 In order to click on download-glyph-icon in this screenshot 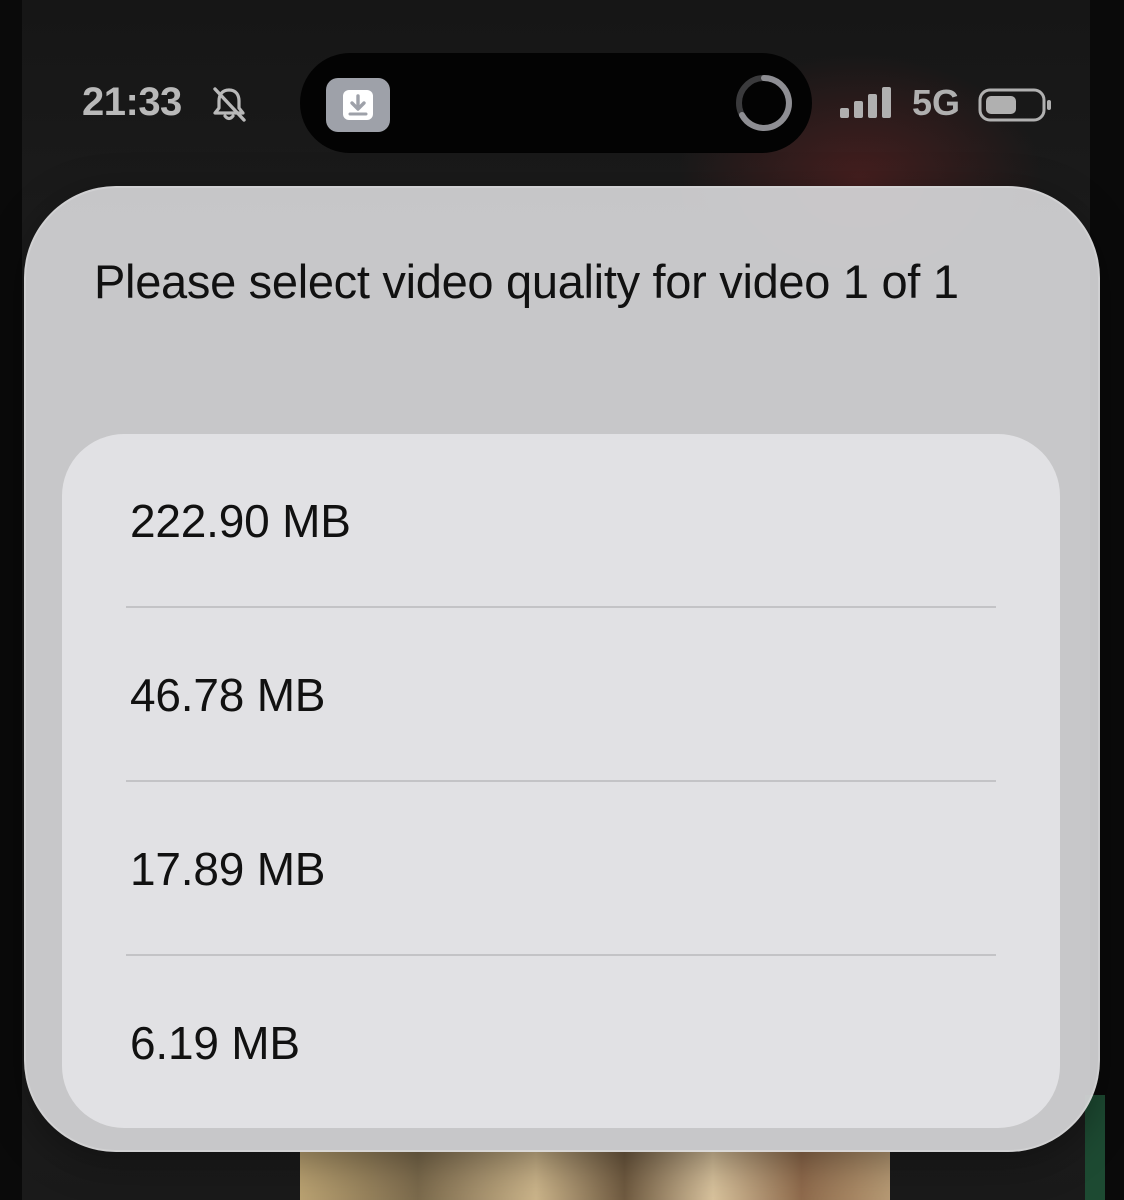, I will do `click(358, 105)`.